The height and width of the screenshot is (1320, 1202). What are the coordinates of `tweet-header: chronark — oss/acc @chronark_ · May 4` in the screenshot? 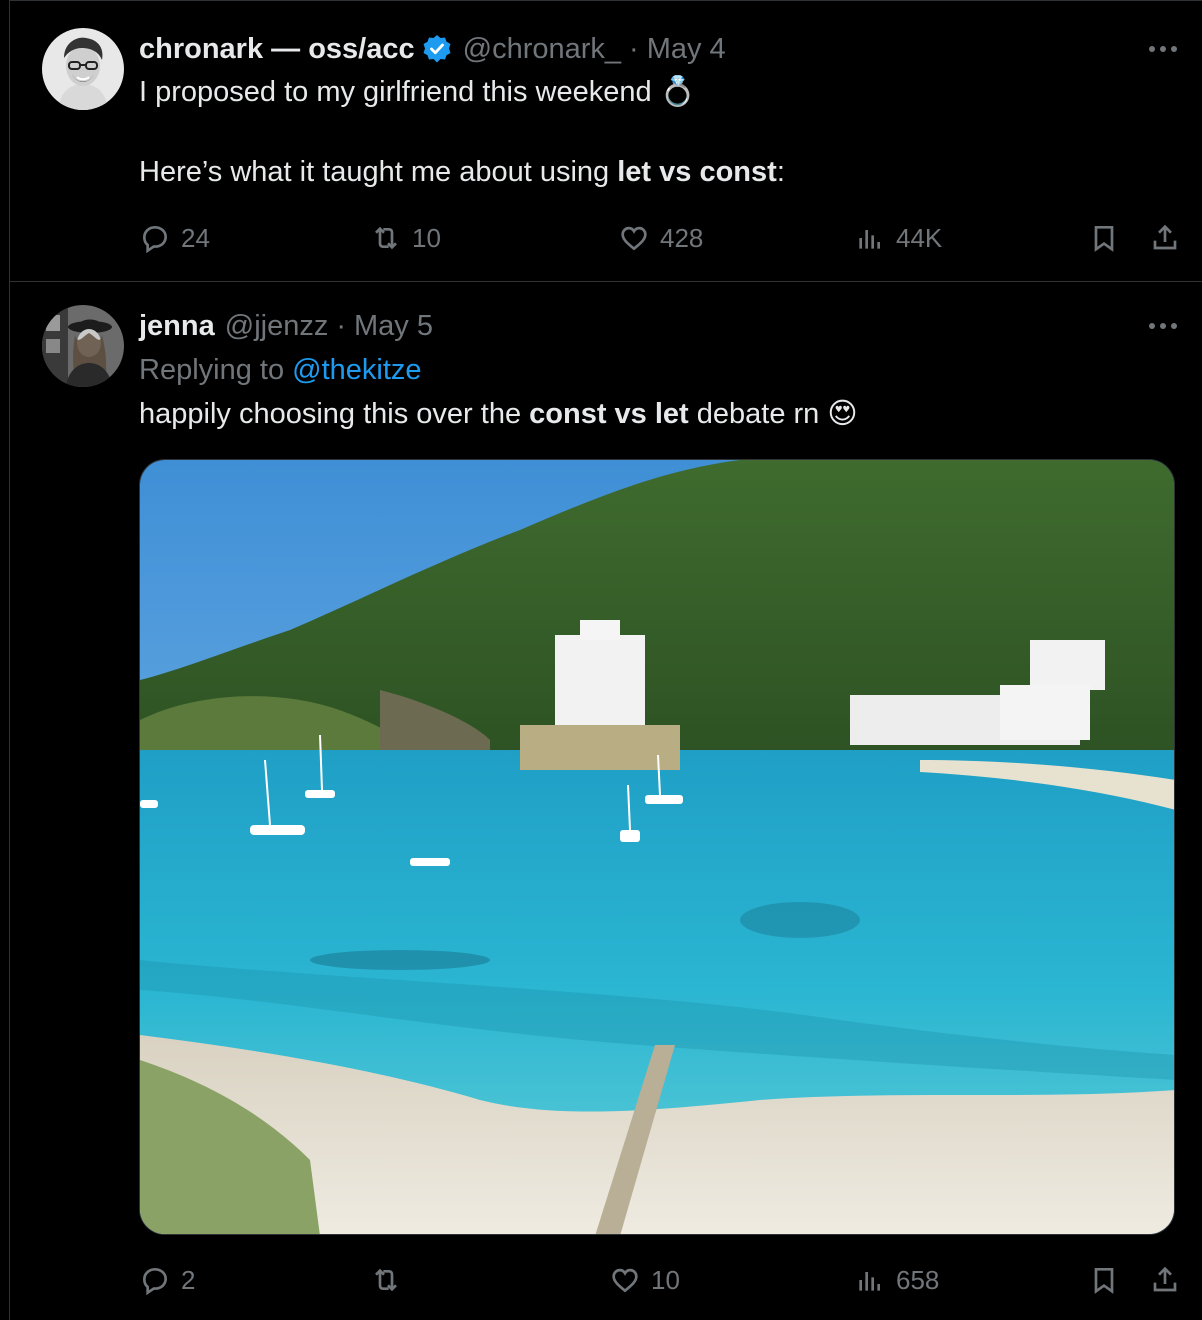 It's located at (670, 49).